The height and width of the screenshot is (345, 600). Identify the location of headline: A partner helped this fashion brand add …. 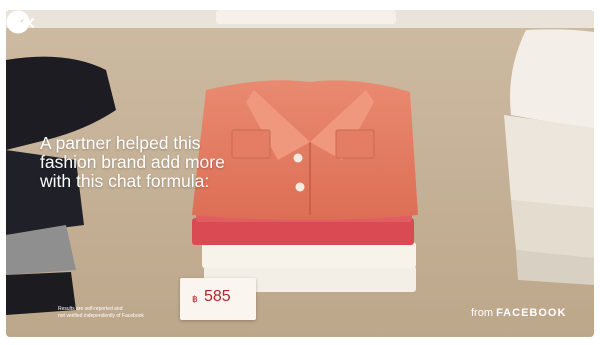
(155, 162).